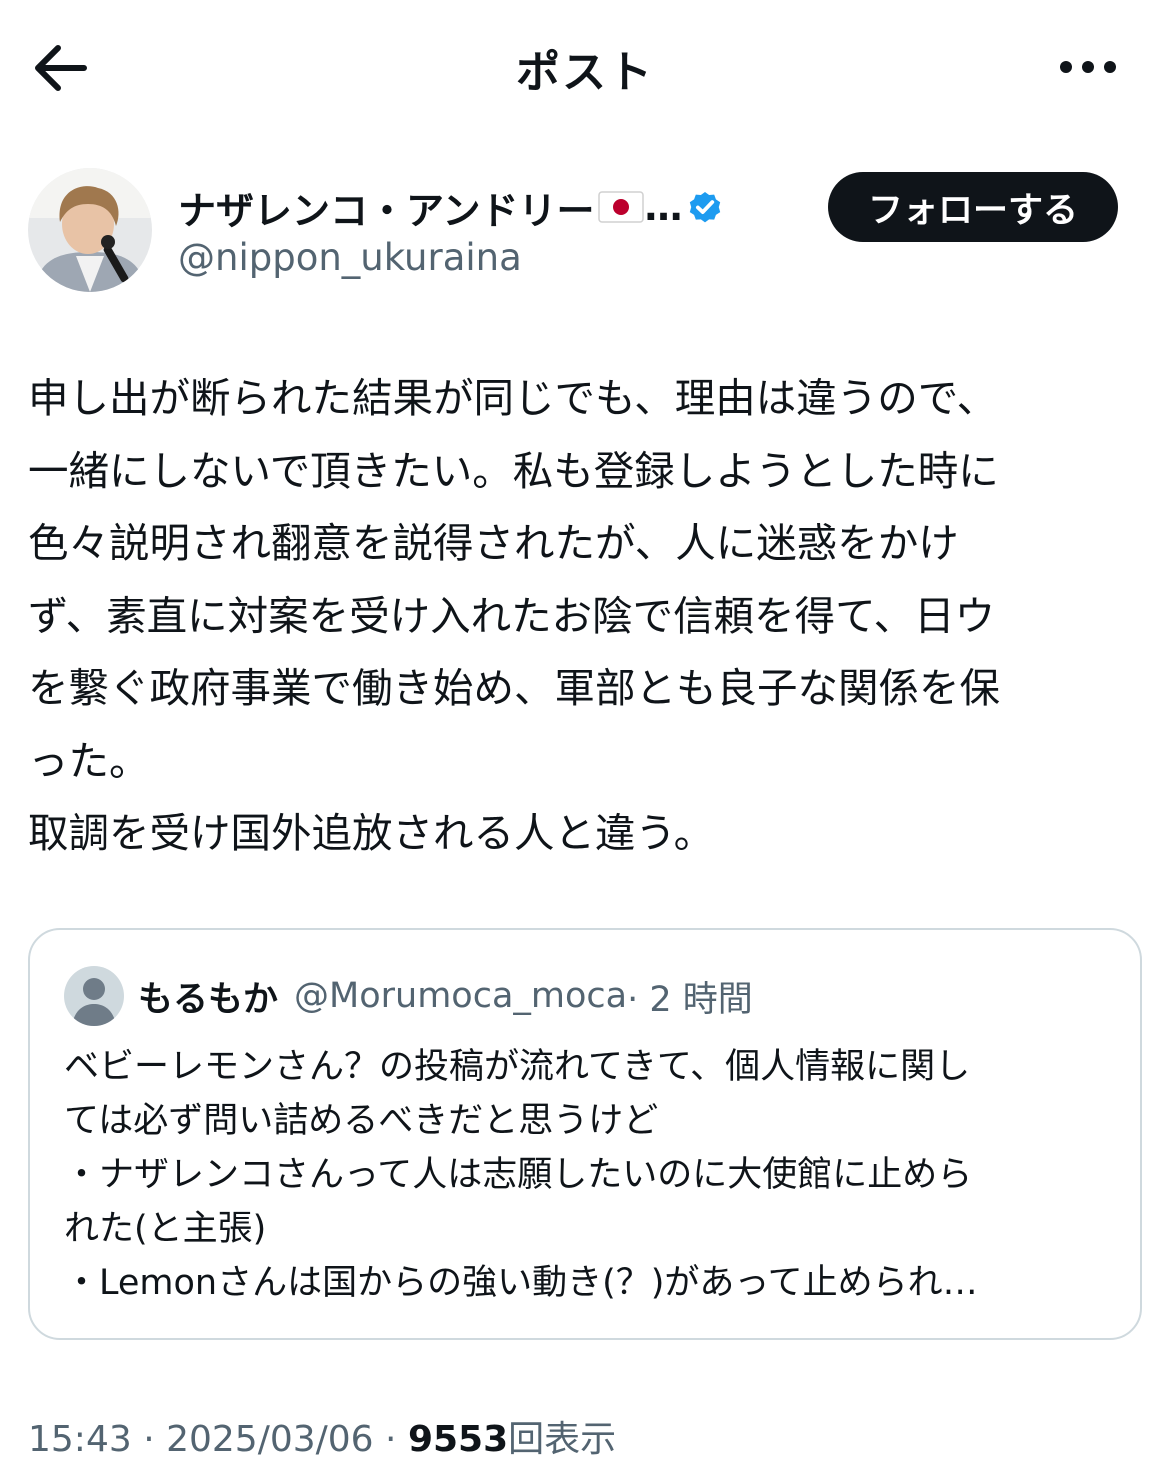 The height and width of the screenshot is (1476, 1170). What do you see at coordinates (973, 207) in the screenshot?
I see `follow-button: フォローする` at bounding box center [973, 207].